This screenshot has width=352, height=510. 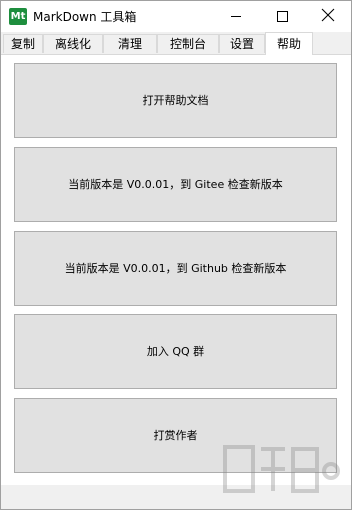 I want to click on close-icon, so click(x=328, y=15).